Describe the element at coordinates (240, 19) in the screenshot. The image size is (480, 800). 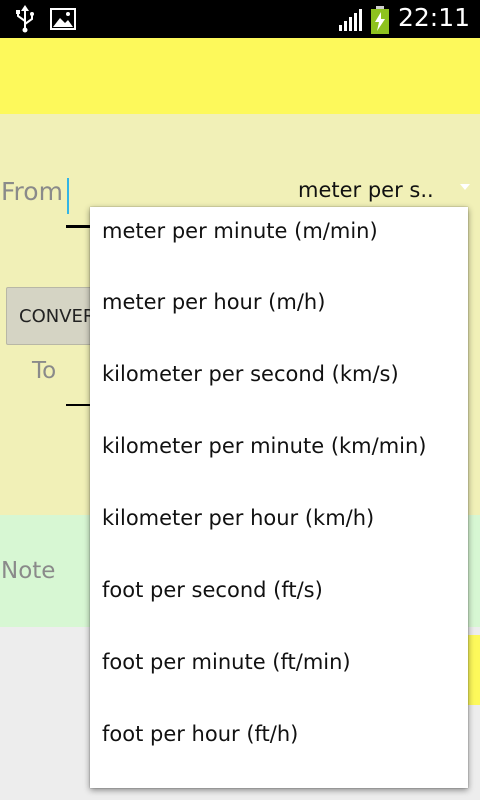
I see `status-bar: 22:11` at that location.